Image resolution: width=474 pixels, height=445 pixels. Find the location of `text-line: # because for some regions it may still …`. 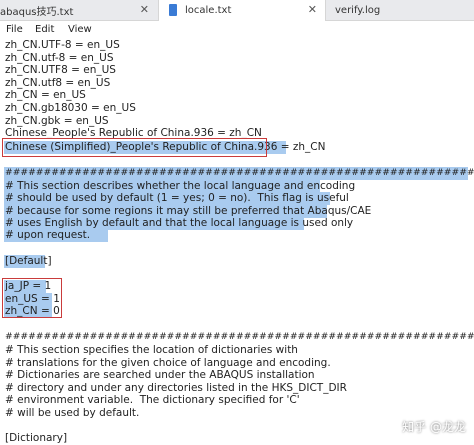

text-line: # because for some regions it may still … is located at coordinates (188, 211).